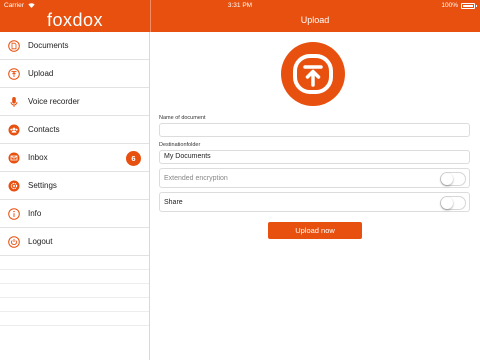 This screenshot has width=480, height=360. Describe the element at coordinates (14, 130) in the screenshot. I see `contacts-icon` at that location.